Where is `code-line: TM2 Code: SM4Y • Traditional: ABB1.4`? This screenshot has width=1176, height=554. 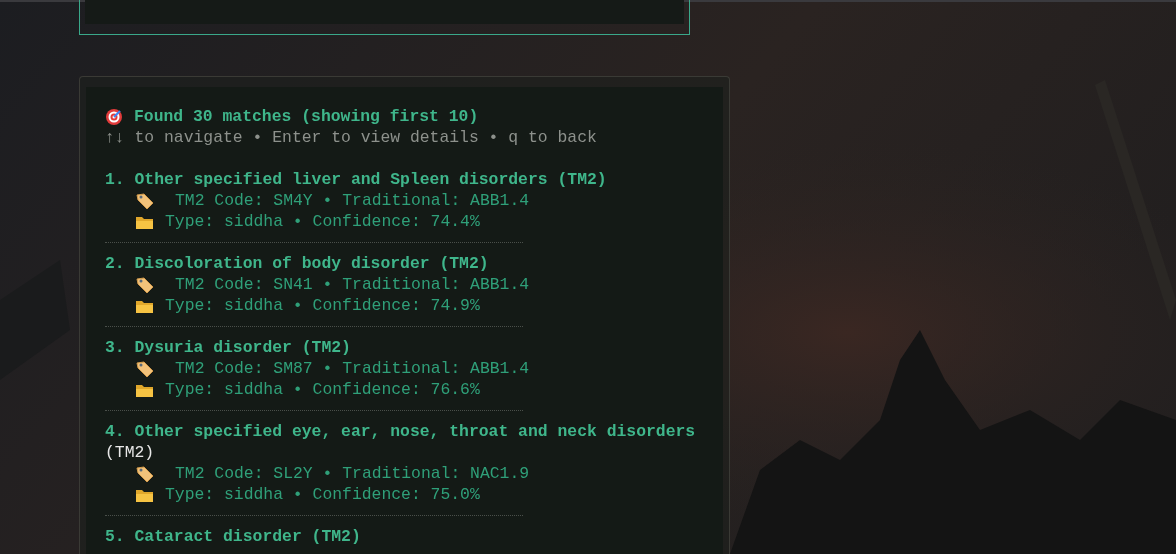
code-line: TM2 Code: SM4Y • Traditional: ABB1.4 is located at coordinates (352, 200).